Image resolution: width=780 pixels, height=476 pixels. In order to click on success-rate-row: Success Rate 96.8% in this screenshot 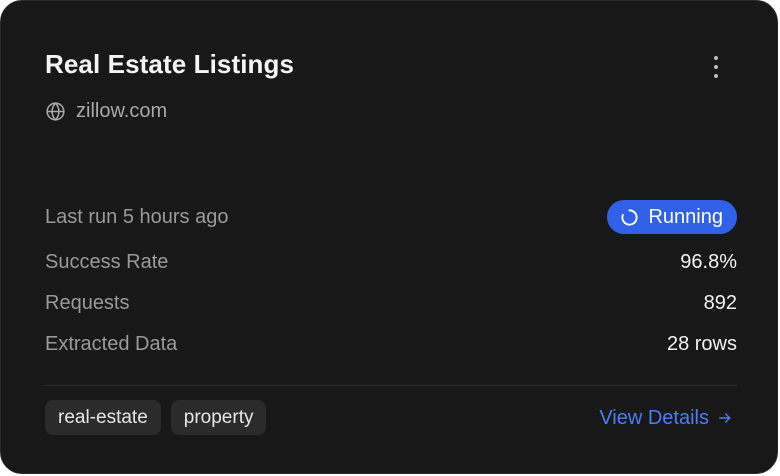, I will do `click(391, 262)`.